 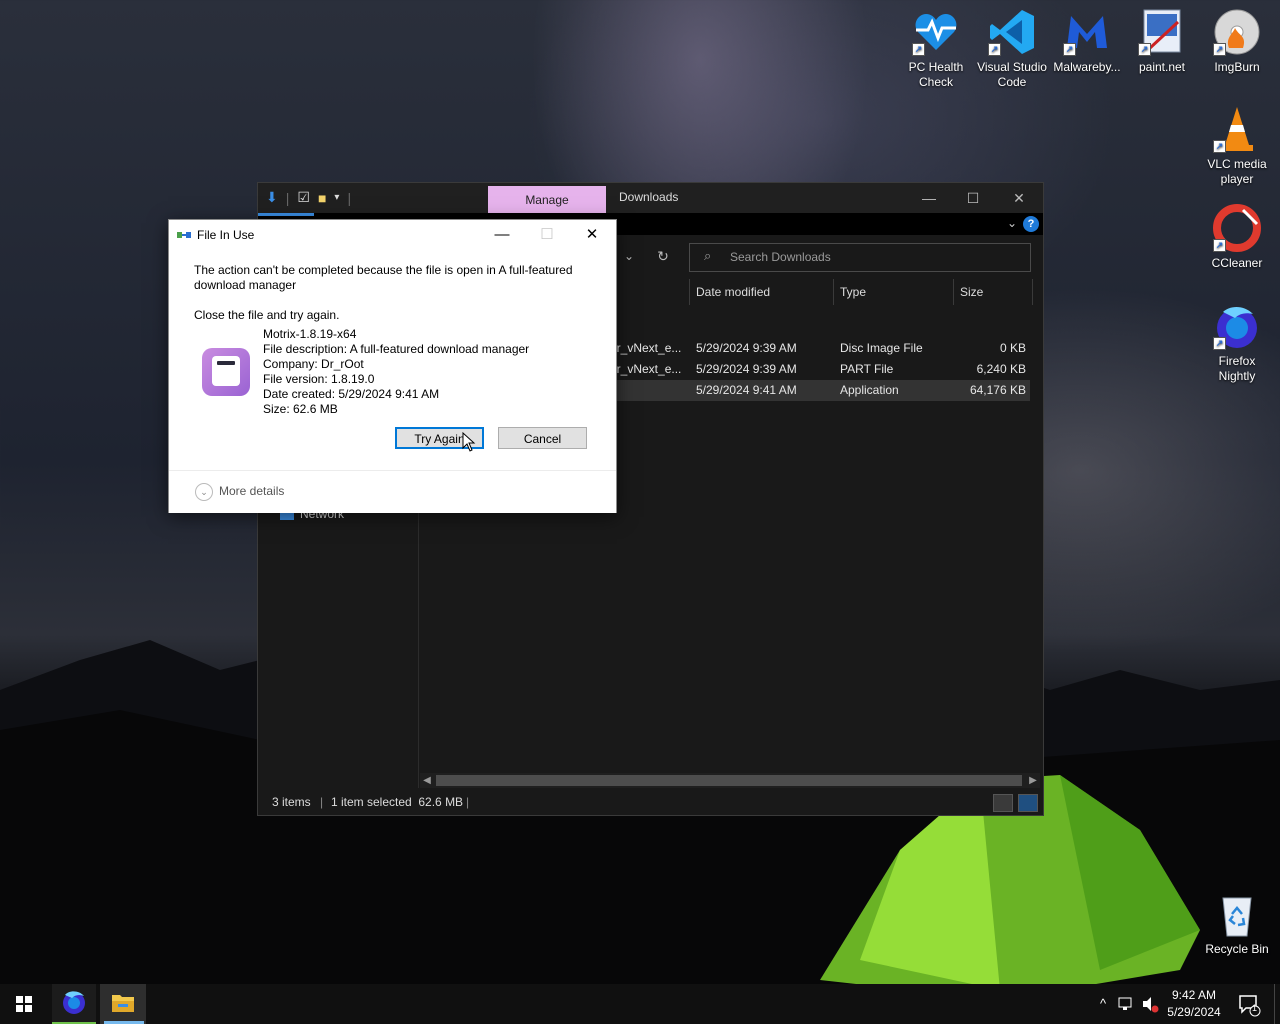 I want to click on dialog-close-button: ✕, so click(x=592, y=235).